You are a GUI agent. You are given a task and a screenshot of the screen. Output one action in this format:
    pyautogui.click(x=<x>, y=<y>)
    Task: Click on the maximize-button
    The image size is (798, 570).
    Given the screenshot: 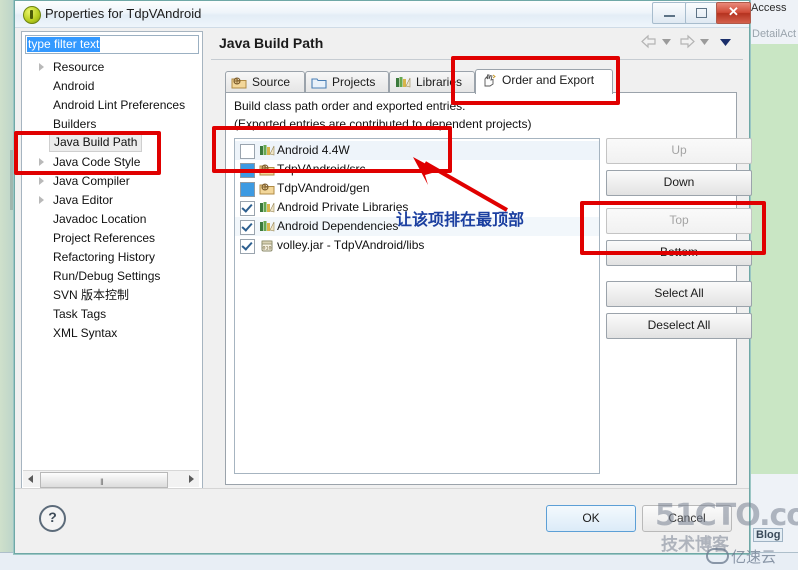 What is the action you would take?
    pyautogui.click(x=701, y=13)
    